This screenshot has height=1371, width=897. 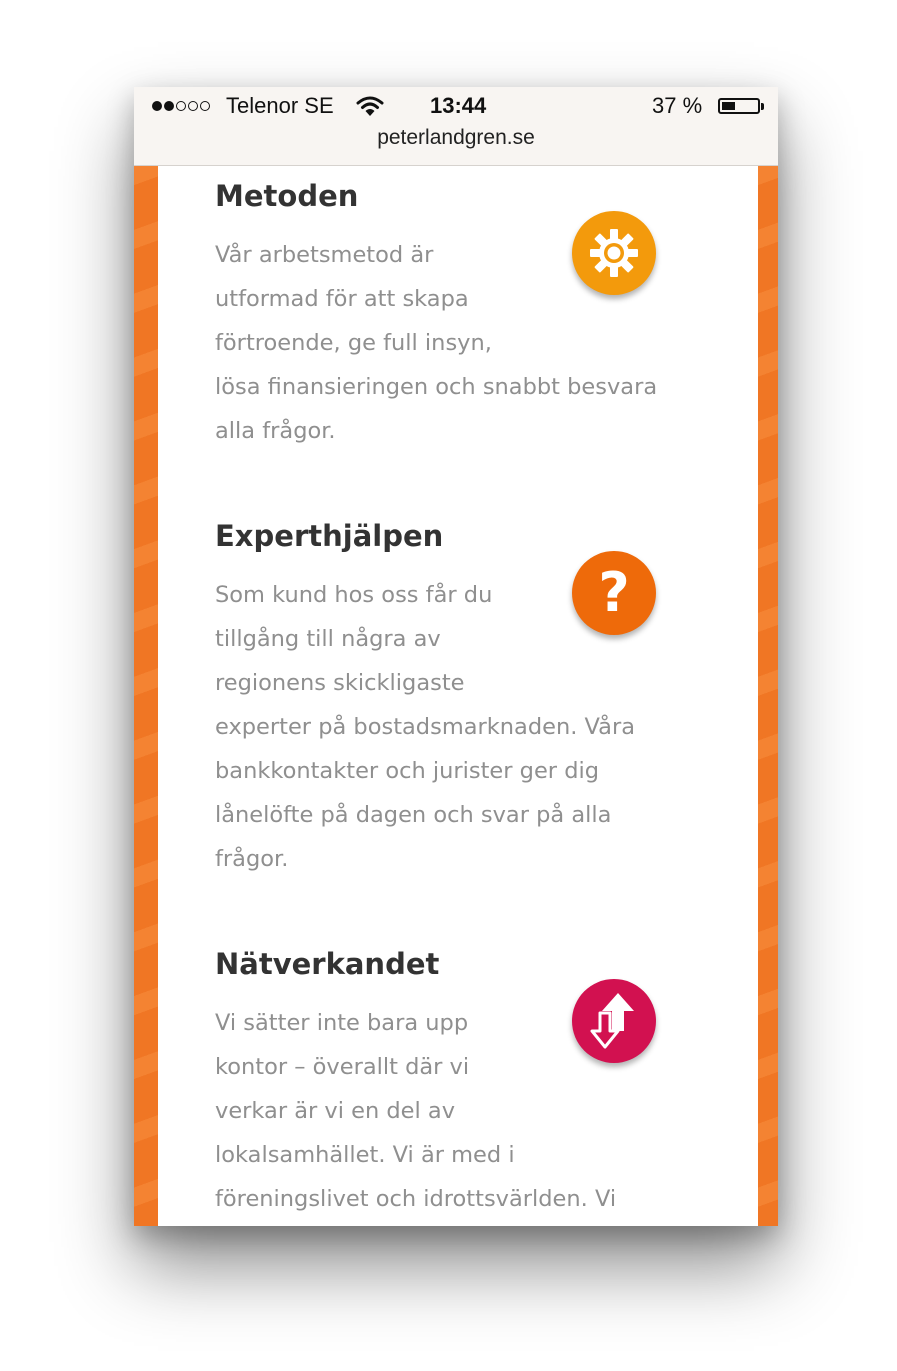 What do you see at coordinates (280, 105) in the screenshot?
I see `carrier-name: Telenor SE` at bounding box center [280, 105].